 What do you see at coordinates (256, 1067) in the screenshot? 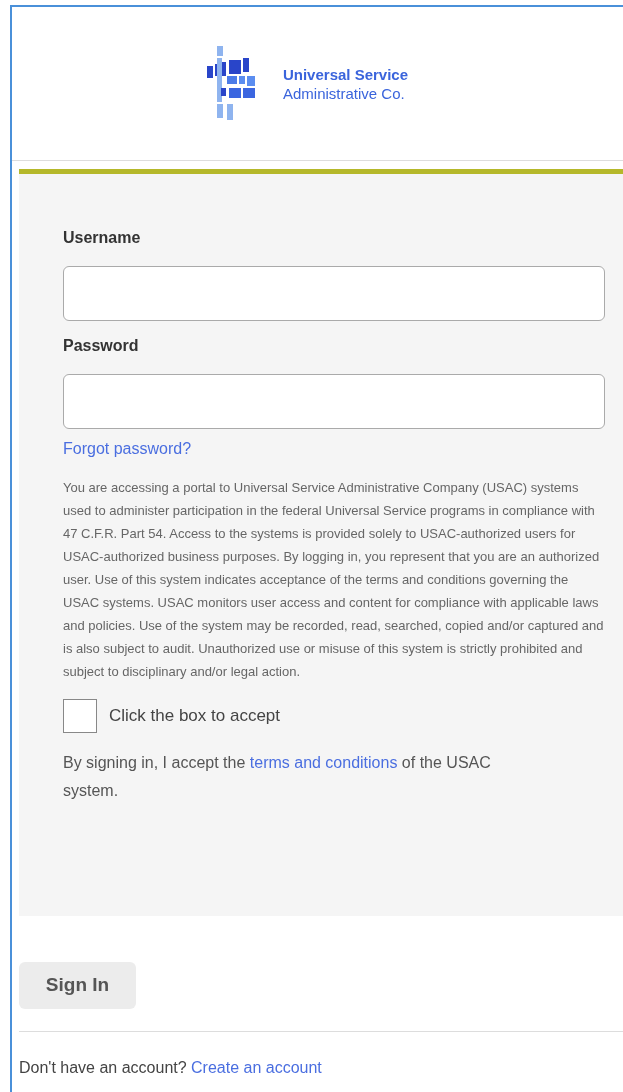
I see `create-account-link: Create an account` at bounding box center [256, 1067].